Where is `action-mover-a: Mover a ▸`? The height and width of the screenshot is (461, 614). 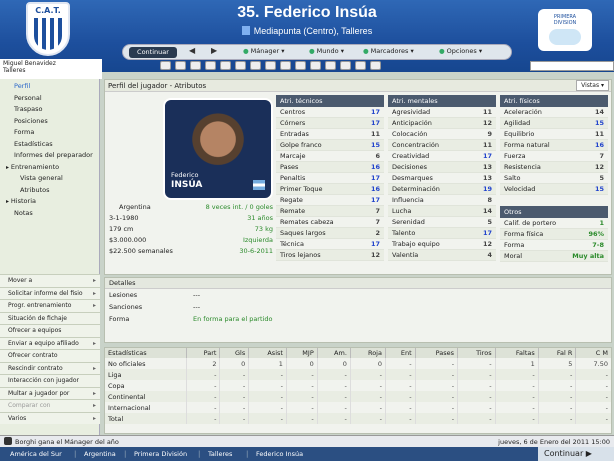 action-mover-a: Mover a ▸ is located at coordinates (50, 280).